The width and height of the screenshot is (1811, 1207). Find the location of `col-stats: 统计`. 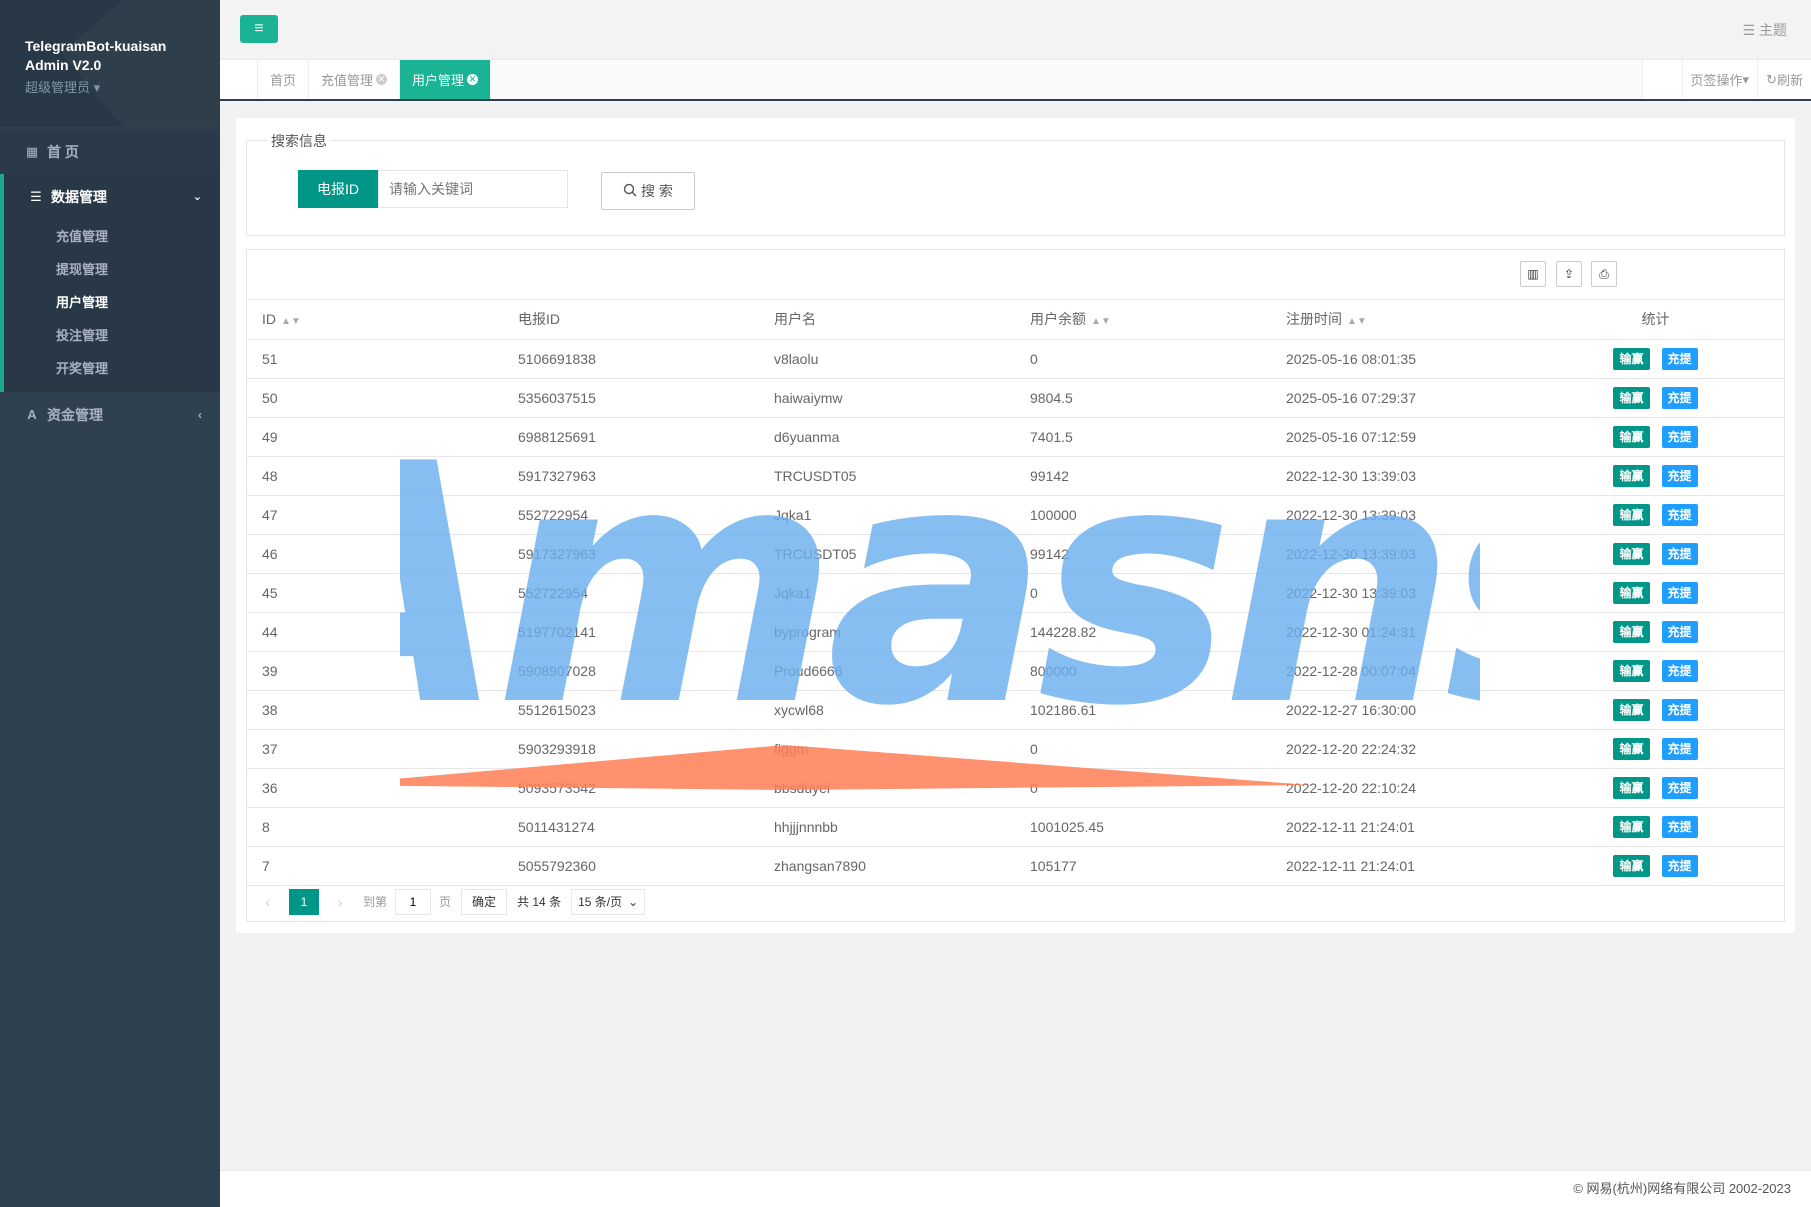

col-stats: 统计 is located at coordinates (1655, 320).